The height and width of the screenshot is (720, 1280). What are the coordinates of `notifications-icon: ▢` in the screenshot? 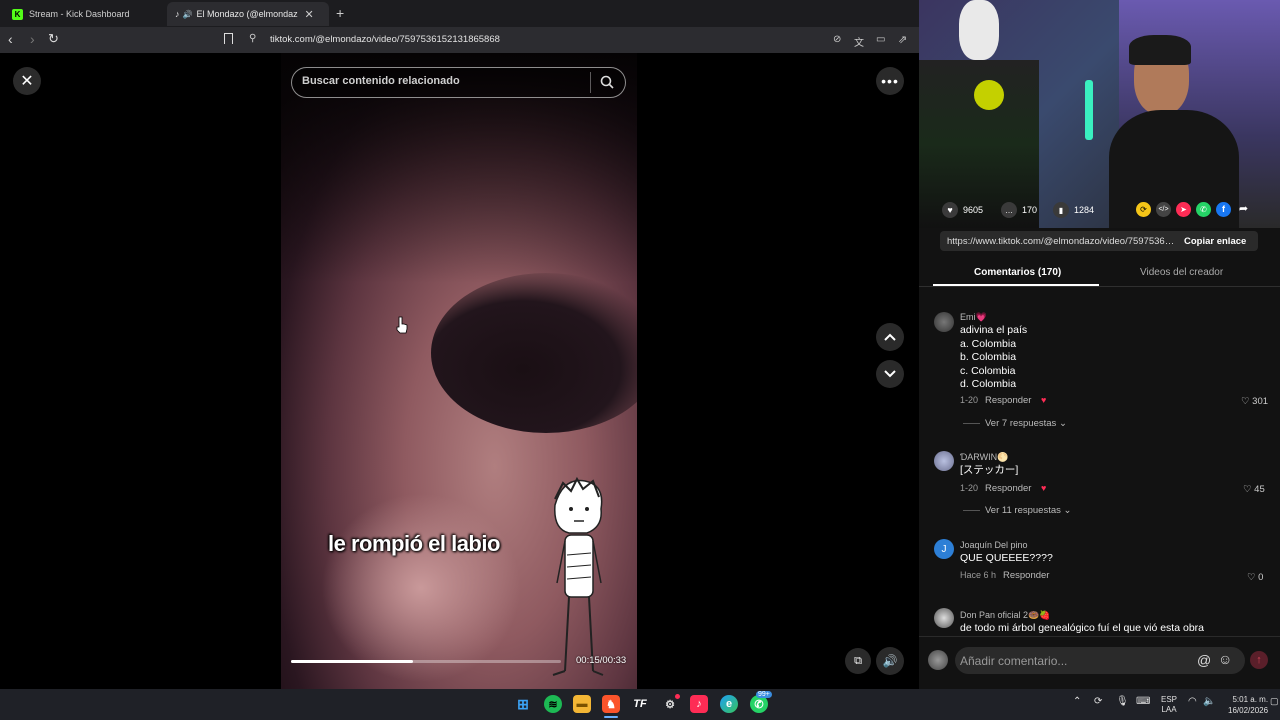 It's located at (1274, 701).